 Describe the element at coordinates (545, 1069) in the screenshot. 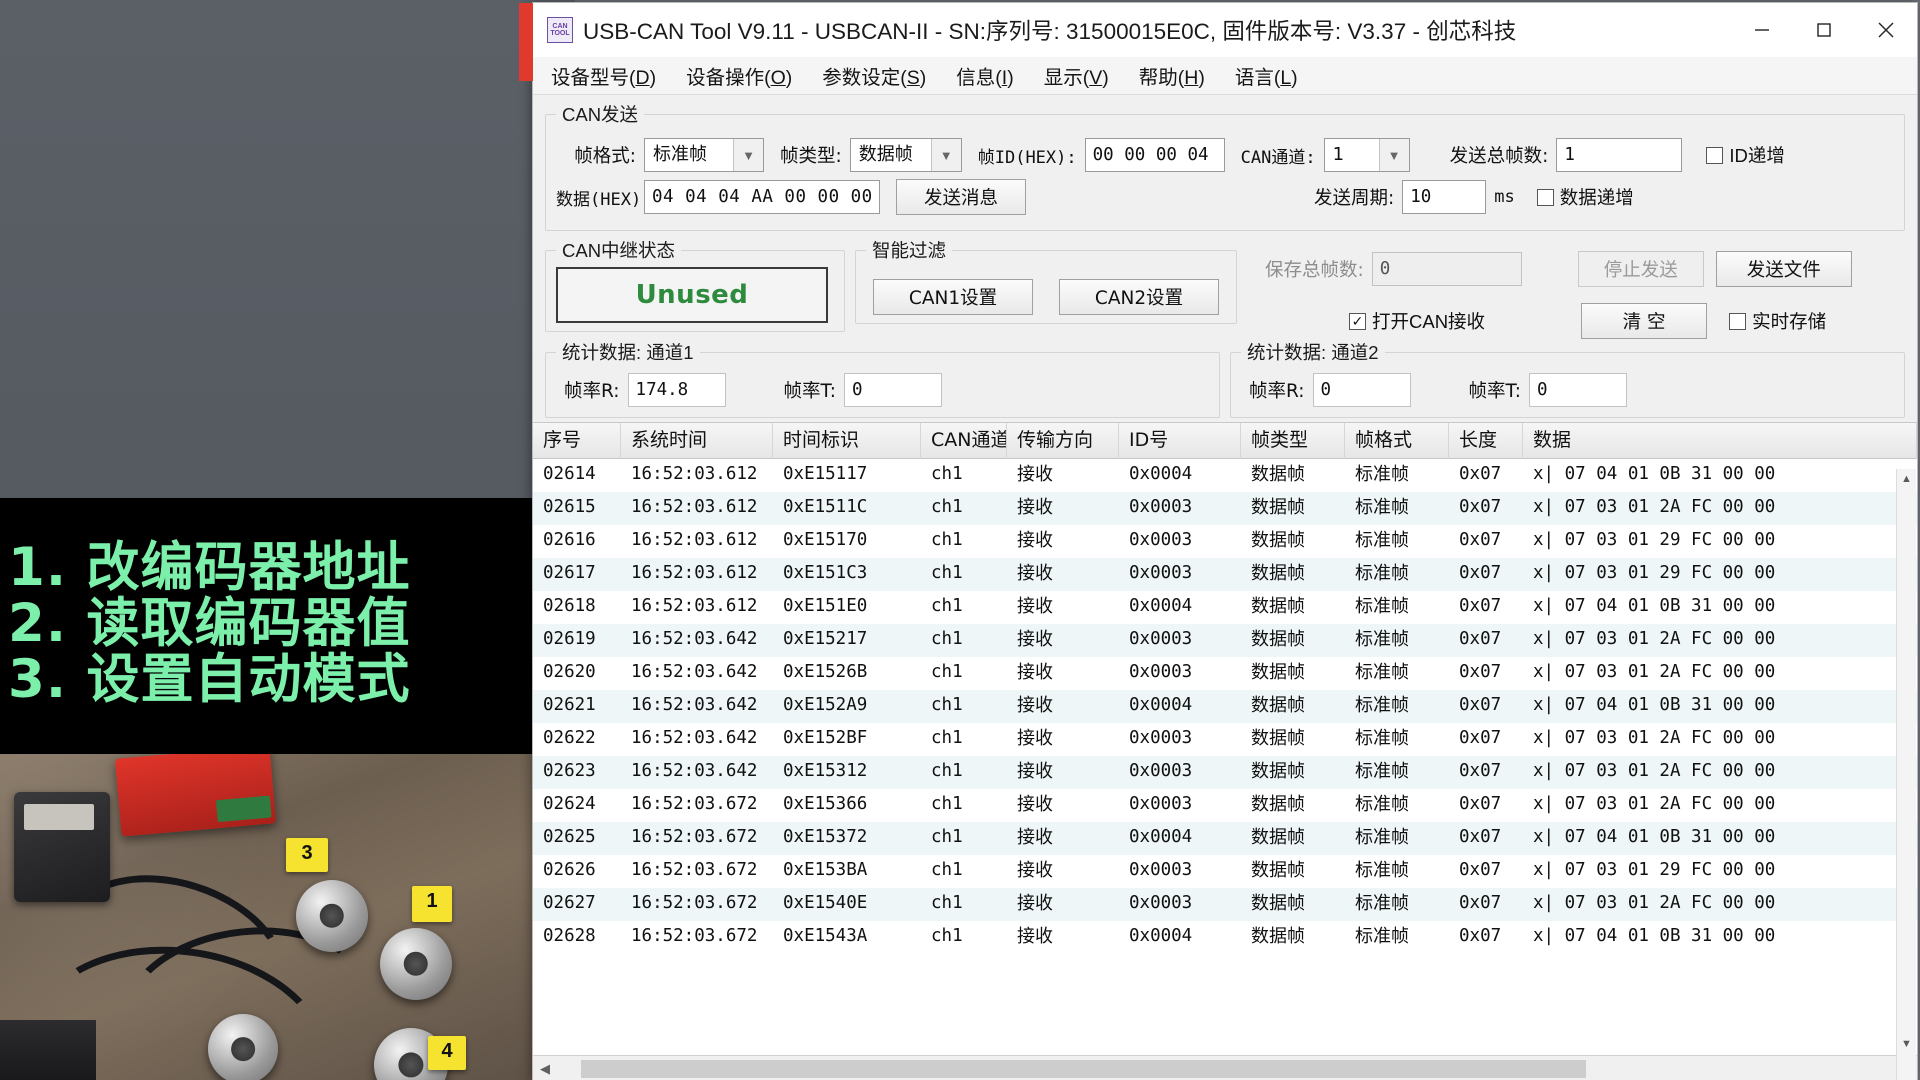

I see `scroll-left-icon: ◀` at that location.